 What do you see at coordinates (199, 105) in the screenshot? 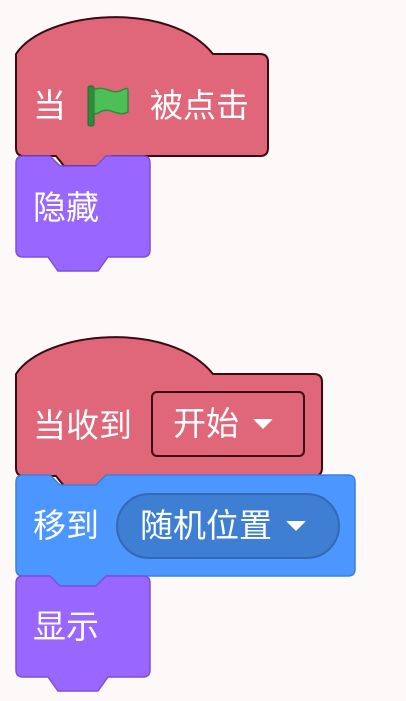
I see `flag-clicked-label: 被点击` at bounding box center [199, 105].